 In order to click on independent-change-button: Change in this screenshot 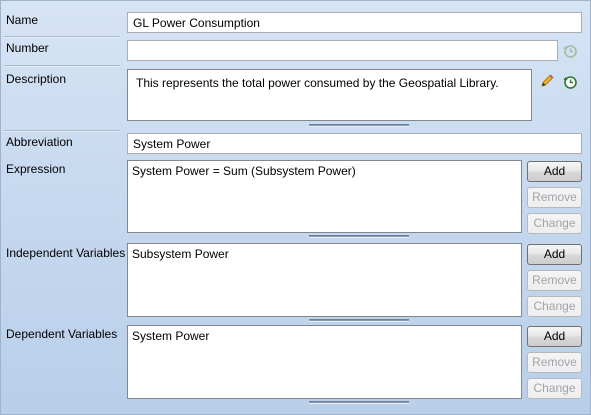, I will do `click(554, 306)`.